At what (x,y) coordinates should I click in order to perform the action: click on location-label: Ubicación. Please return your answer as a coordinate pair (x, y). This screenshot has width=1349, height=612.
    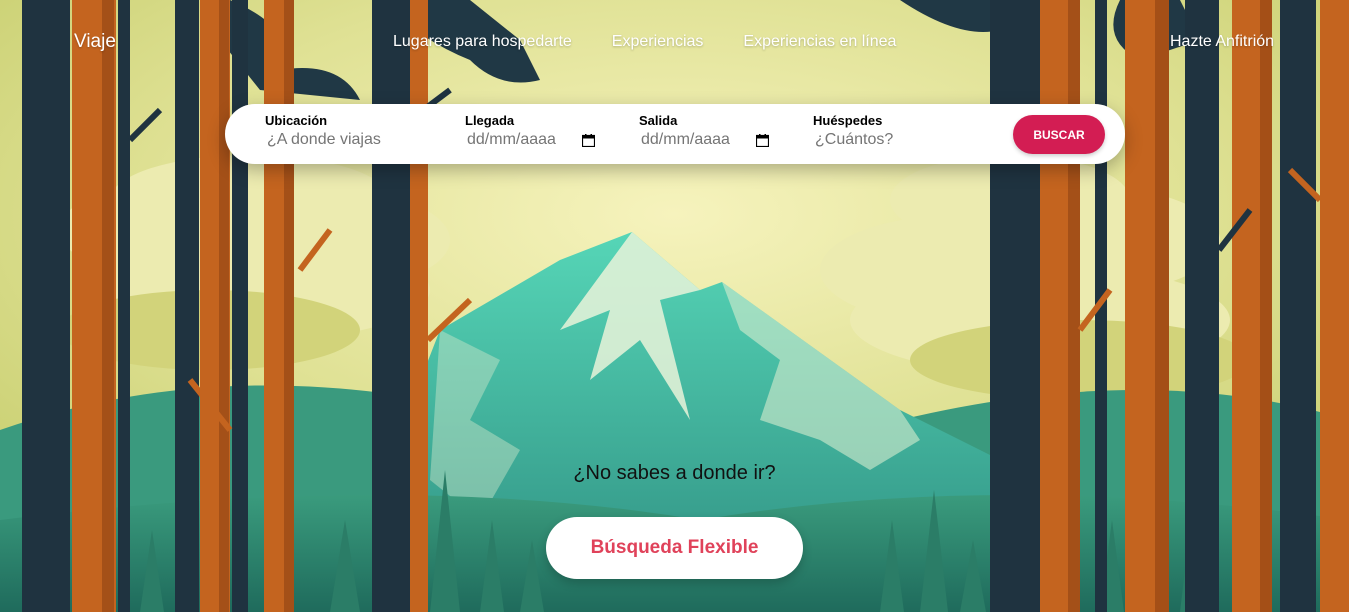
    Looking at the image, I should click on (296, 120).